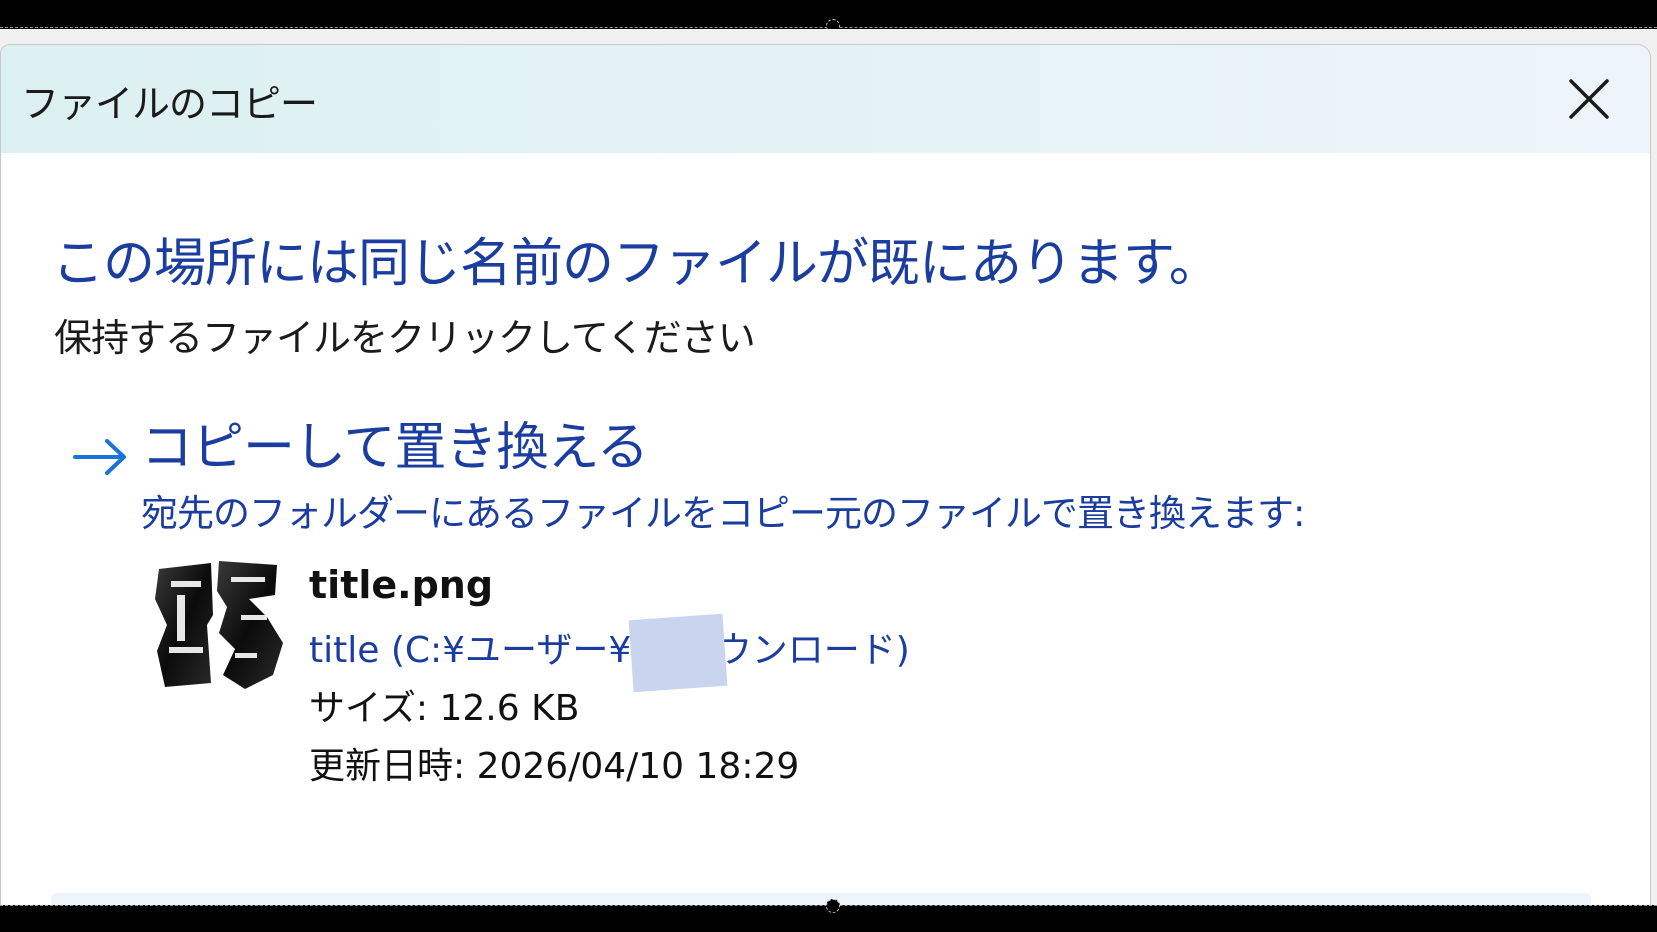 This screenshot has height=932, width=1657. What do you see at coordinates (405, 338) in the screenshot?
I see `instruction-text: 保持するファイルをクリックしてください` at bounding box center [405, 338].